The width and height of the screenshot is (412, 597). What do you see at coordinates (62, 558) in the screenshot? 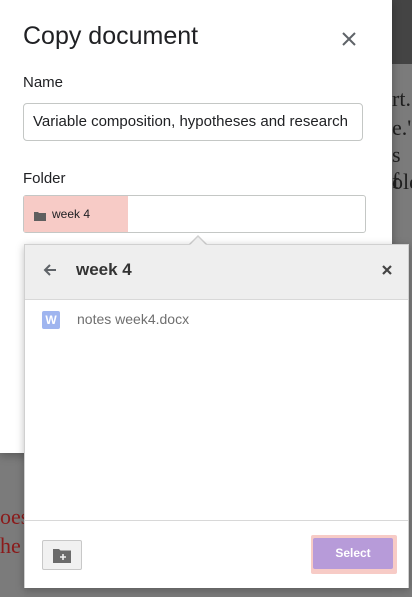
I see `new-folder-icon` at bounding box center [62, 558].